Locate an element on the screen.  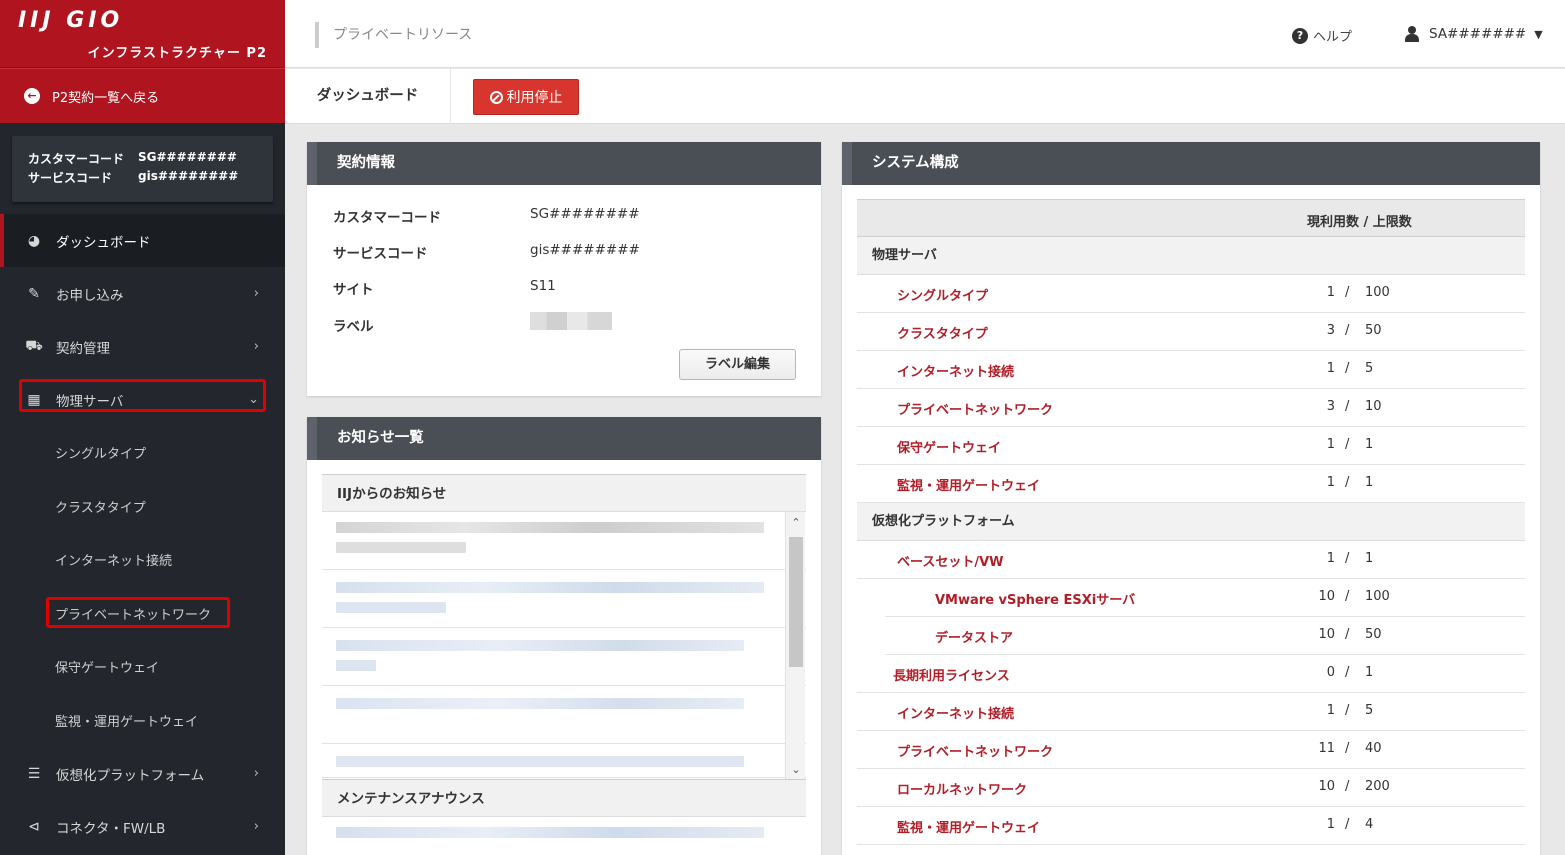
max-count: 50 is located at coordinates (1373, 330).